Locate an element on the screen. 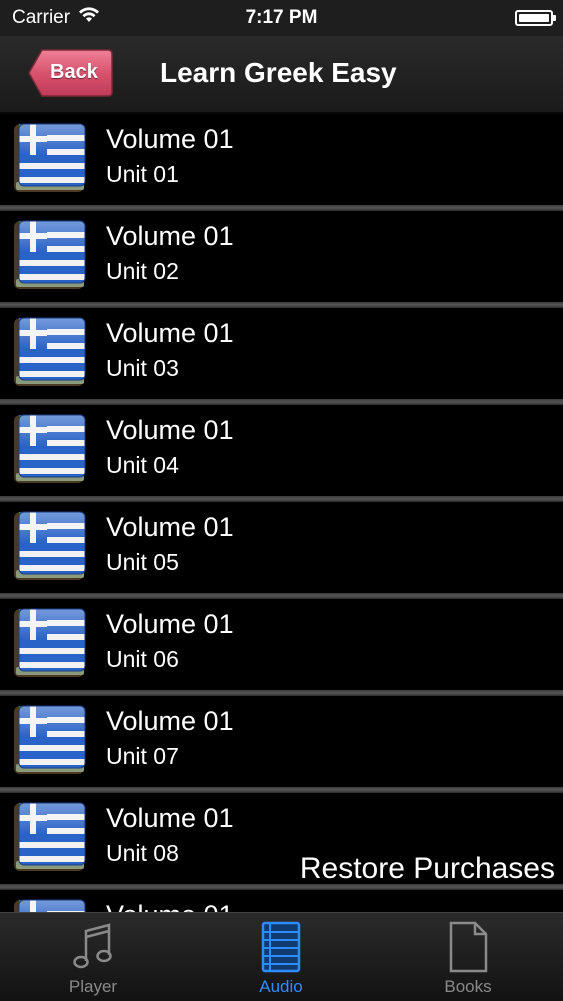 This screenshot has height=1001, width=563. list-item: Volume 01 Unit 05 is located at coordinates (281, 547).